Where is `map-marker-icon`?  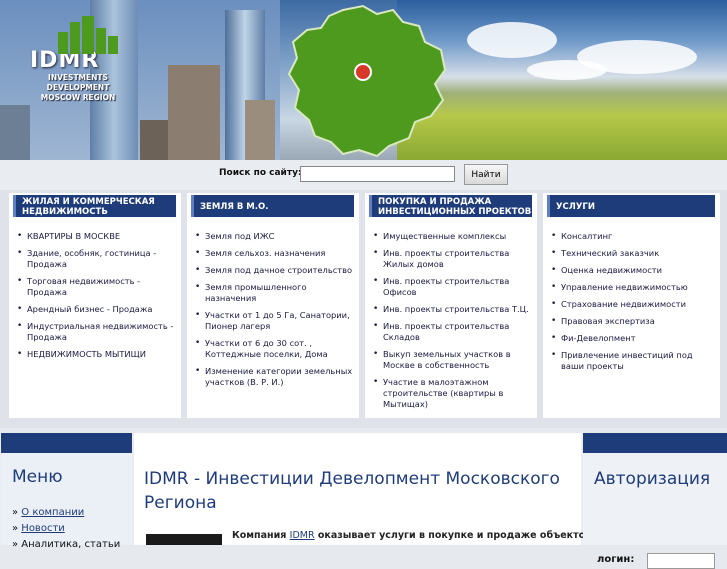 map-marker-icon is located at coordinates (363, 72).